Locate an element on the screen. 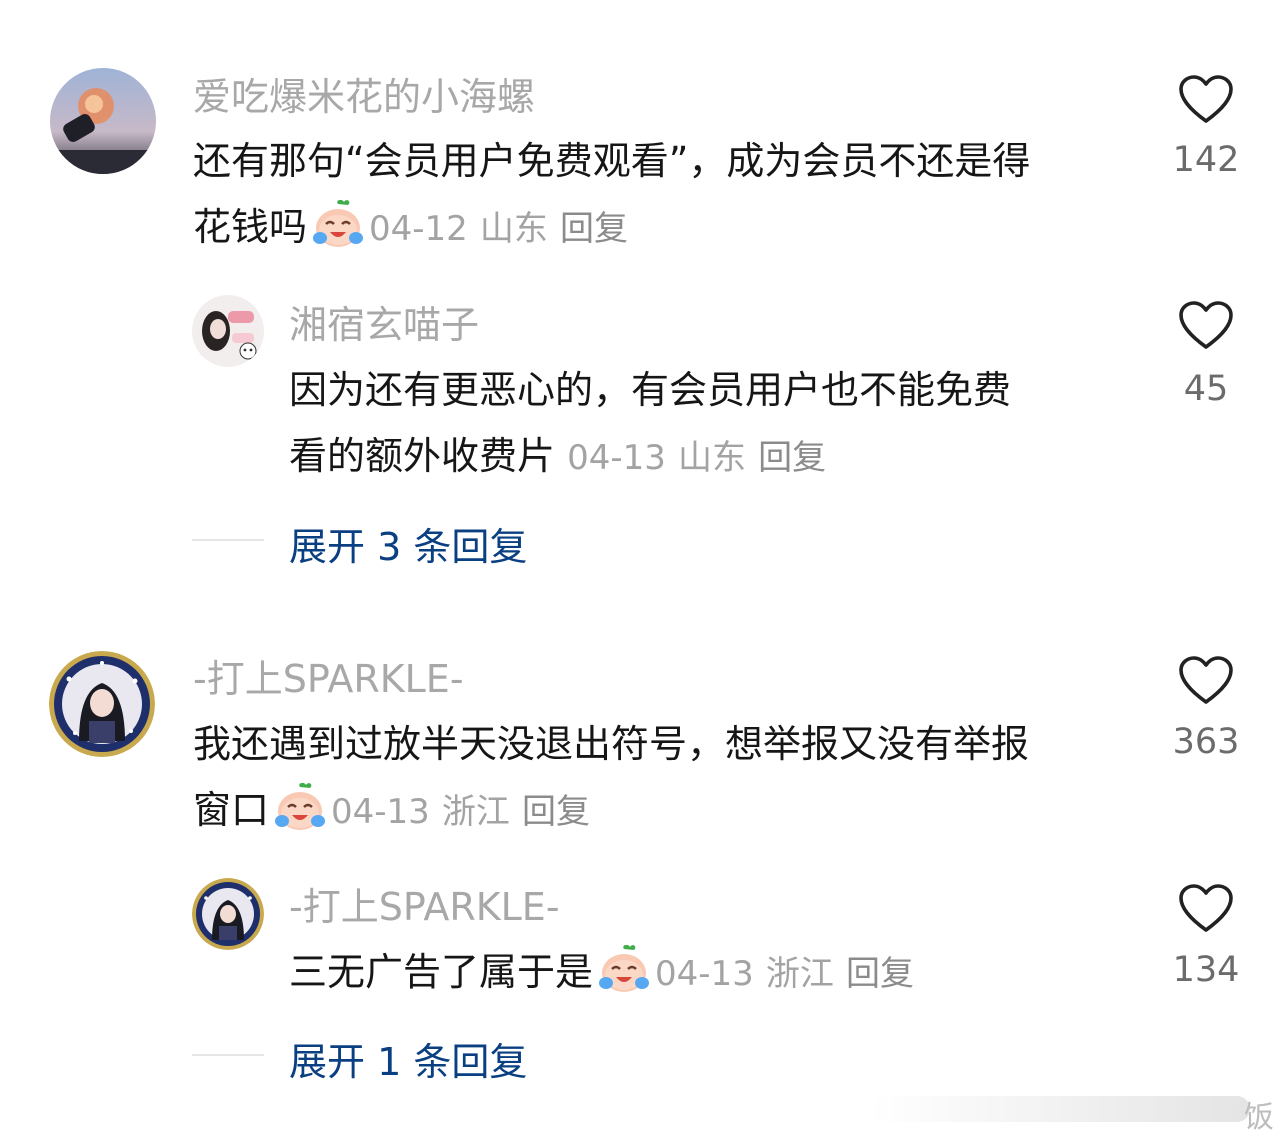 The height and width of the screenshot is (1140, 1284). reply-text-line: 三无广告了属于是 04-13 浙江 回复 is located at coordinates (714, 973).